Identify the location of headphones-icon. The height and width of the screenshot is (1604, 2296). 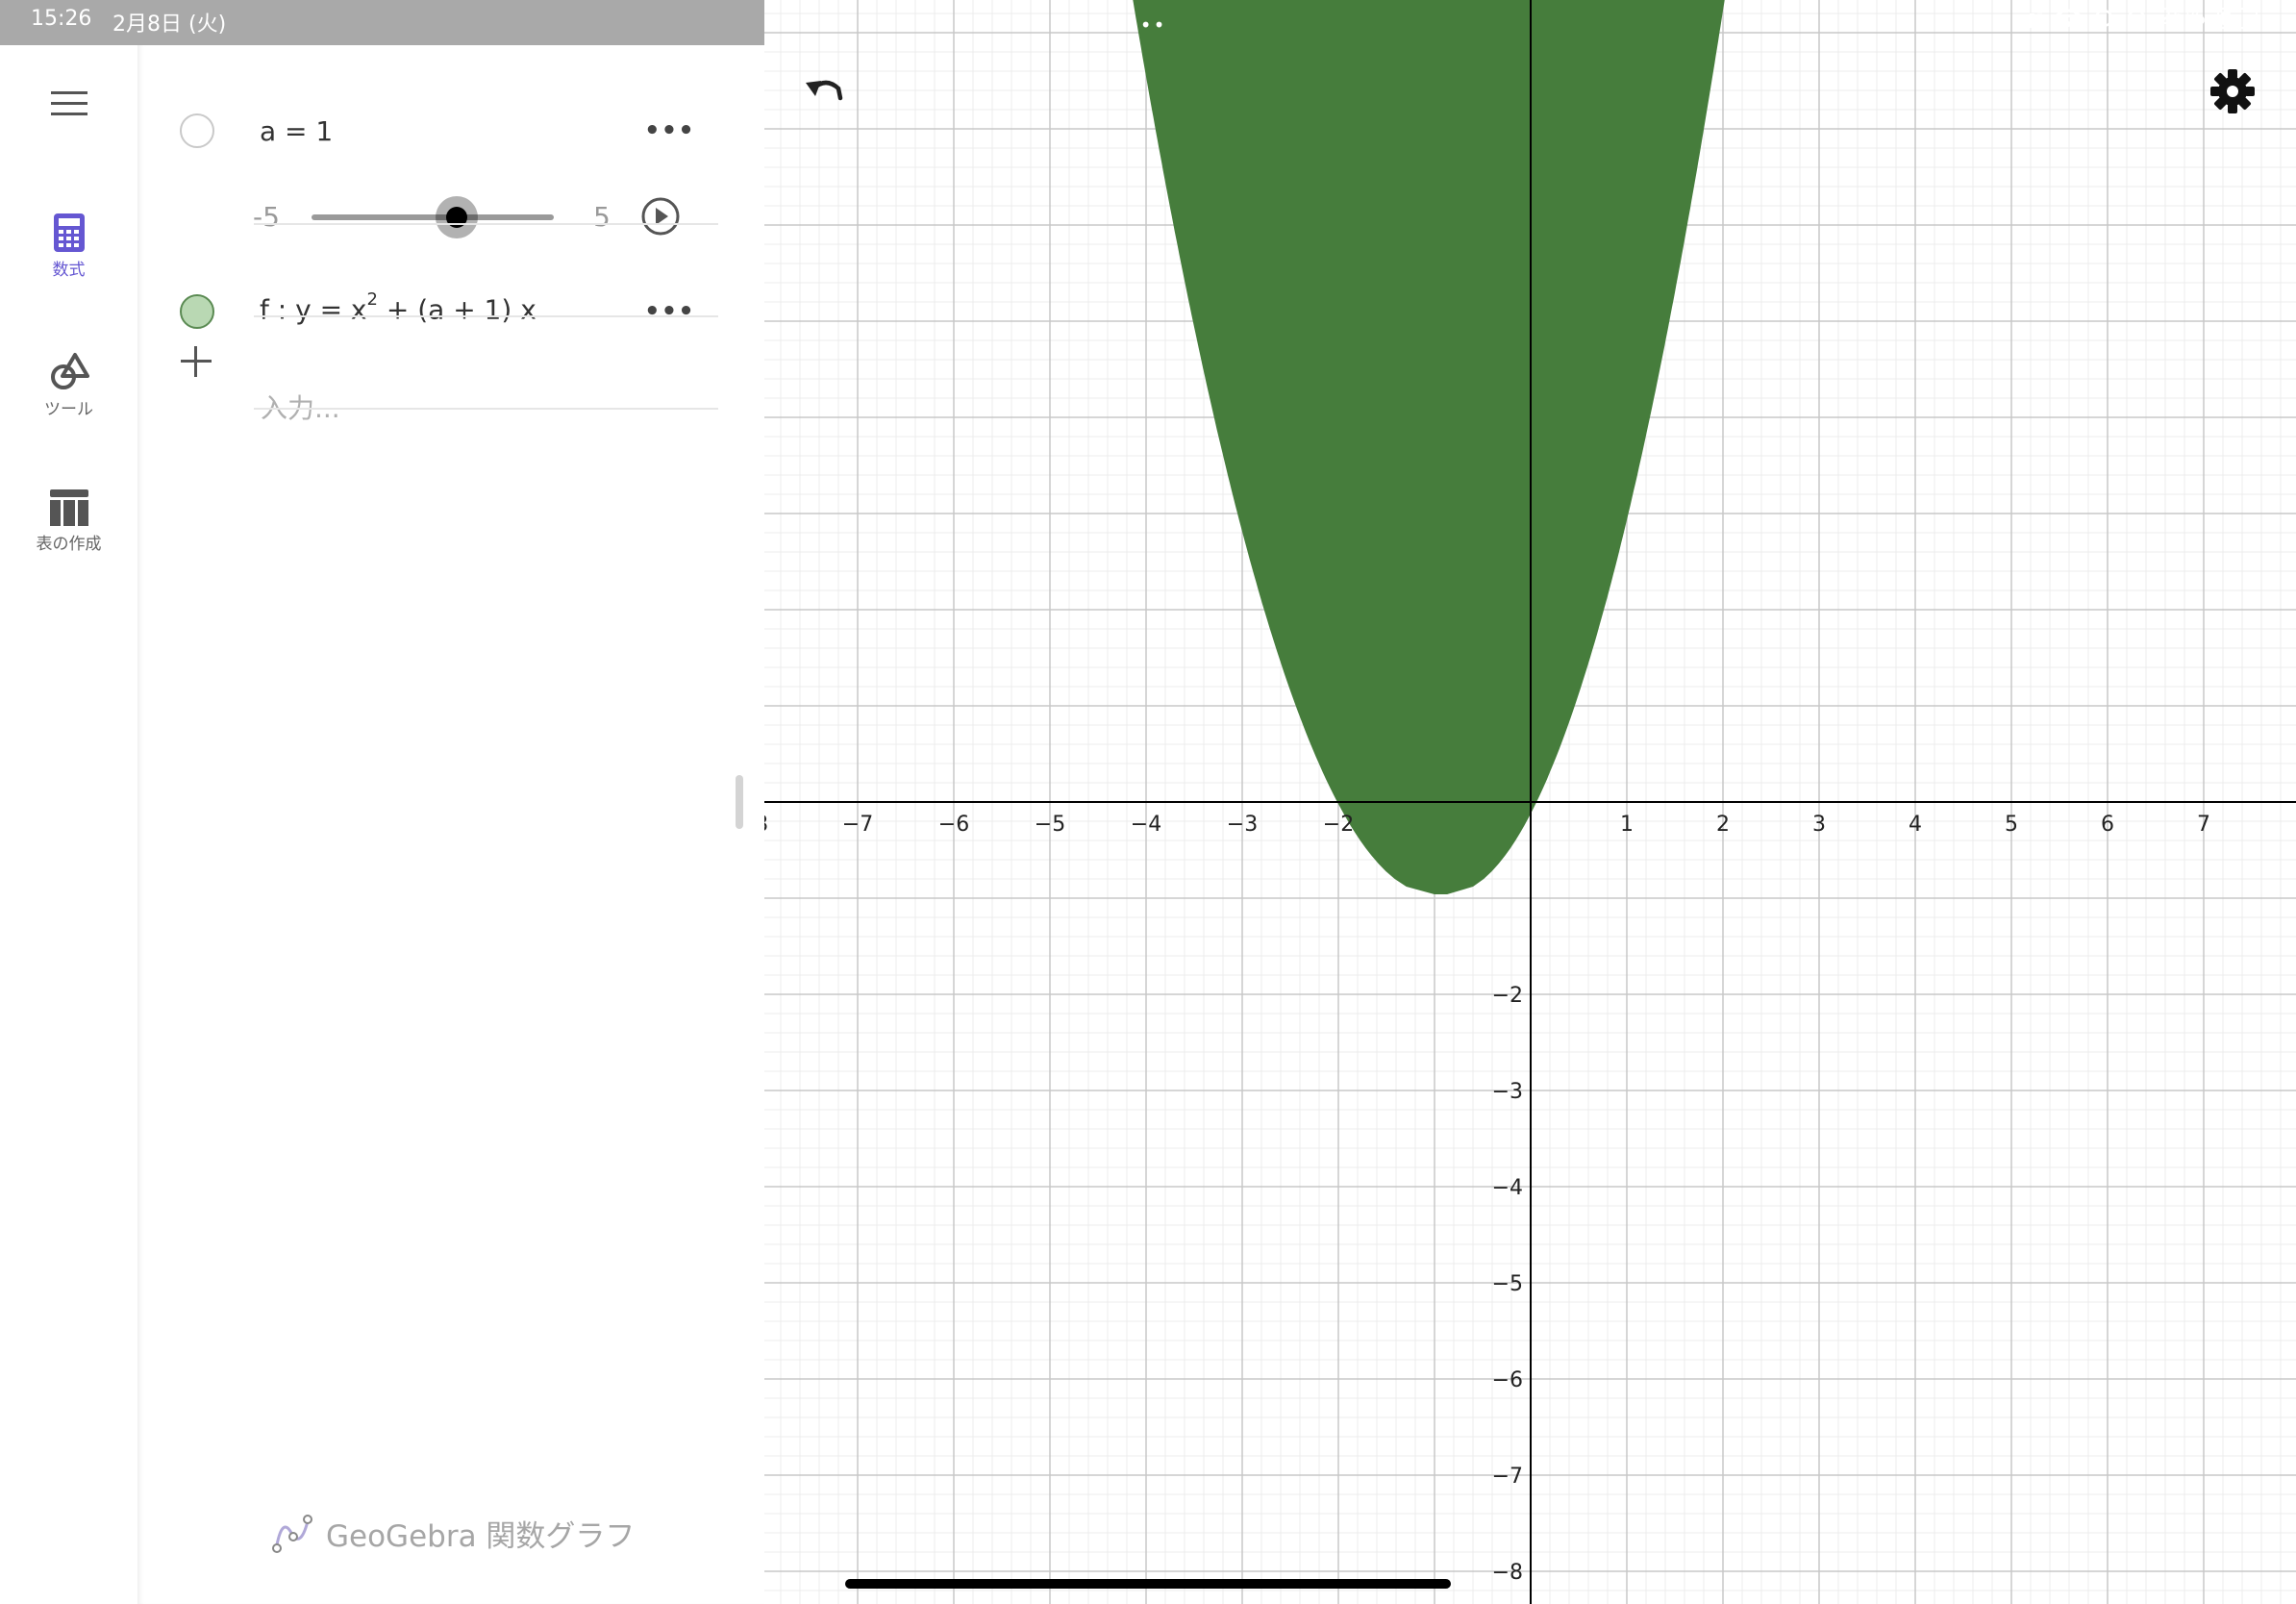
(2136, 18).